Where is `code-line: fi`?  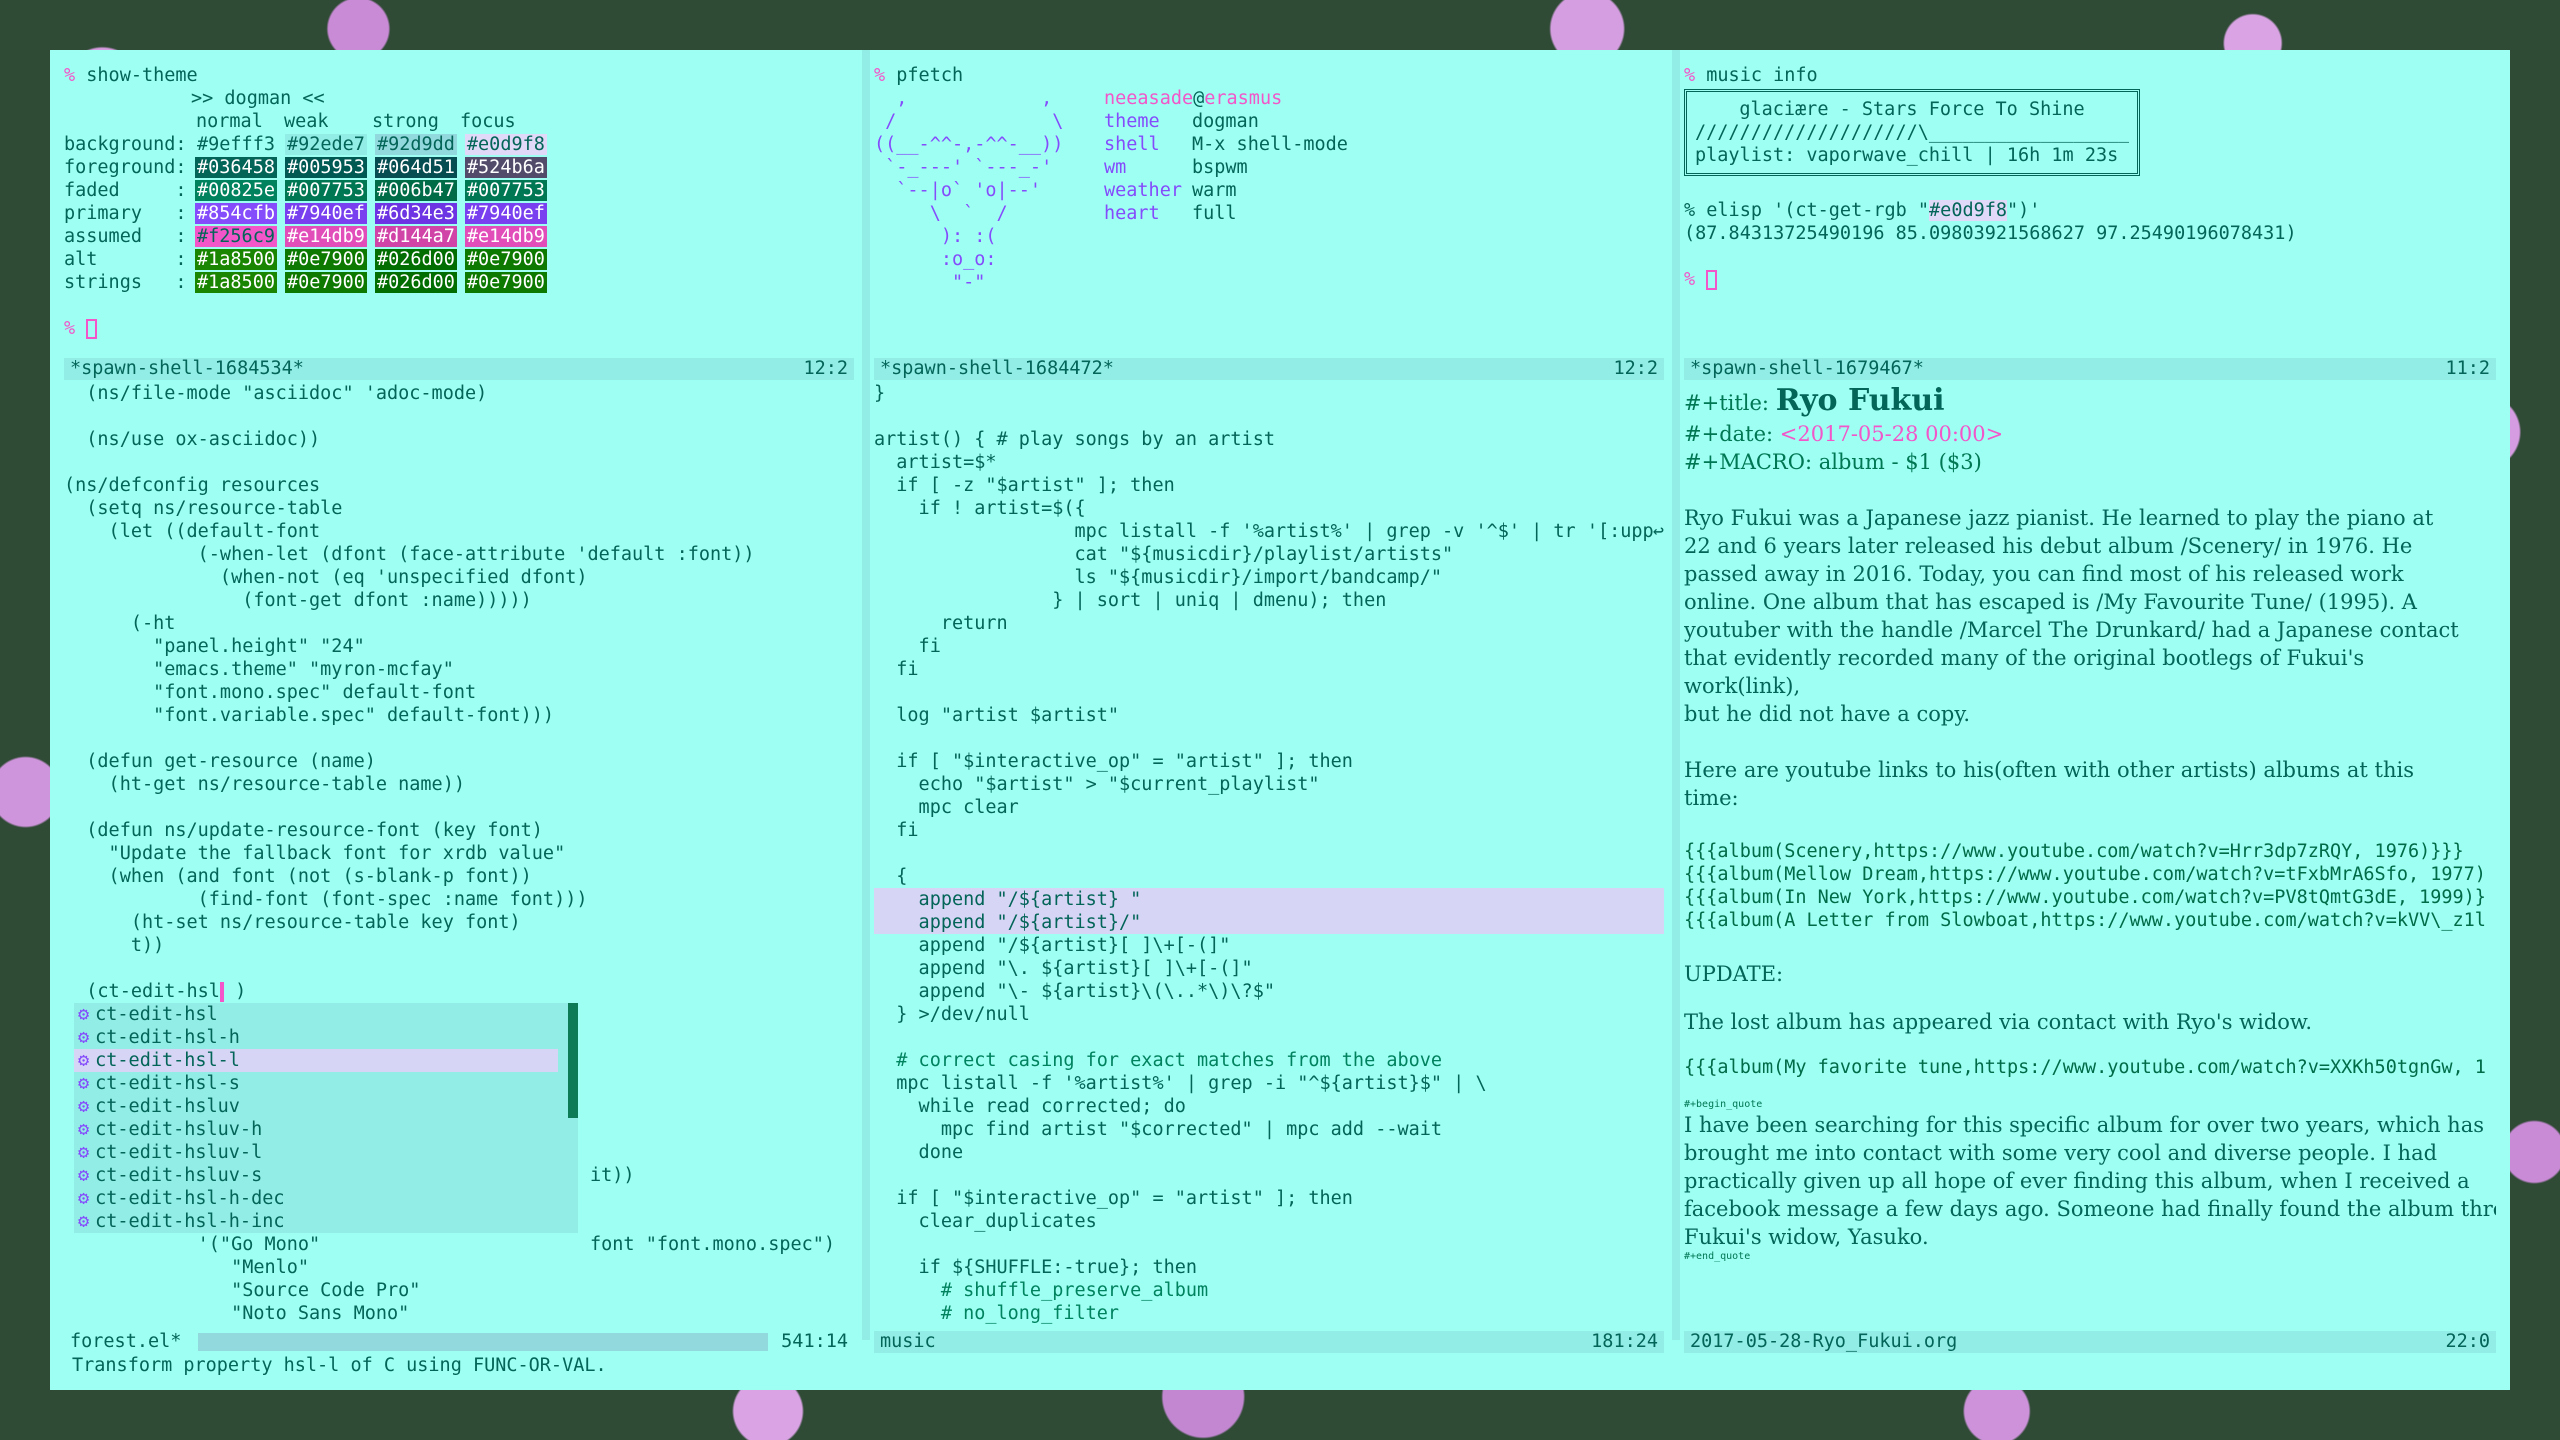 code-line: fi is located at coordinates (907, 646).